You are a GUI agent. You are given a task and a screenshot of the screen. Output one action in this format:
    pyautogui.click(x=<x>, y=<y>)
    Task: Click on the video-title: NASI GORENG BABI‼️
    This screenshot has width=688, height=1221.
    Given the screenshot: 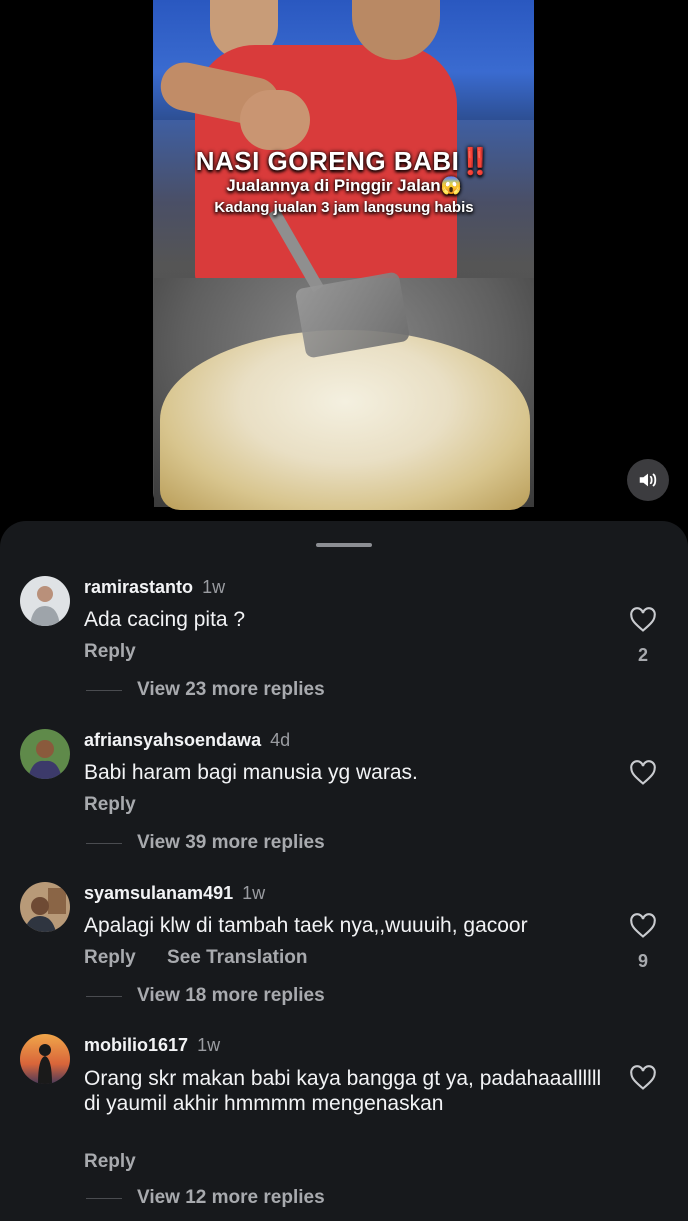 What is the action you would take?
    pyautogui.click(x=344, y=161)
    